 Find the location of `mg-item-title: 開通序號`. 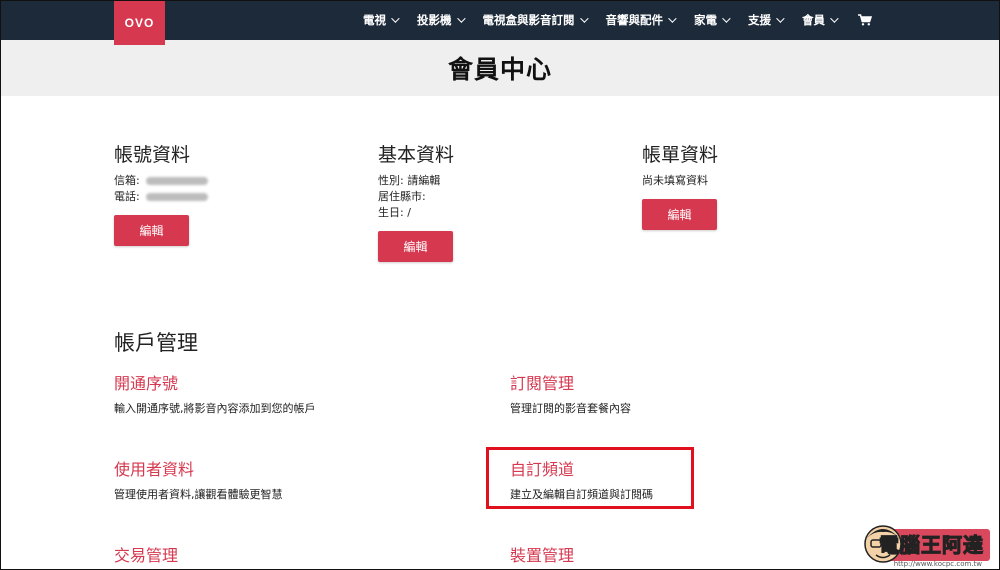

mg-item-title: 開通序號 is located at coordinates (274, 382).